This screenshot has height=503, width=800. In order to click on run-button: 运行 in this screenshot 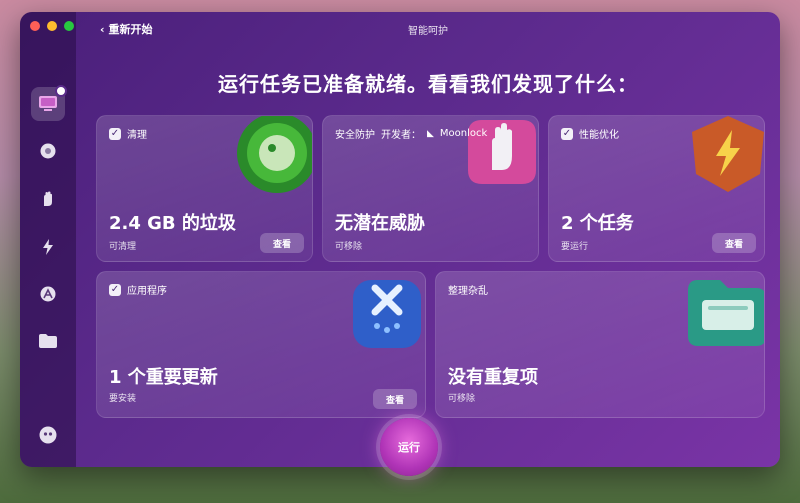, I will do `click(409, 447)`.